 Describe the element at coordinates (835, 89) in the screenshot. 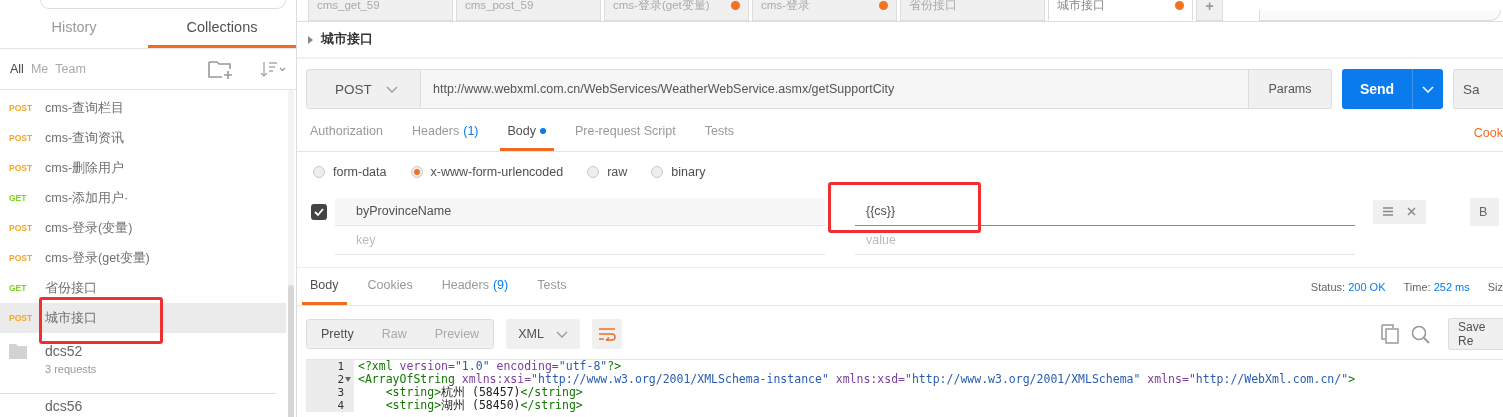

I see `url-field: http://www.webxml.com.cn/WebServices/WeatherWebService.asmx/getSupportCity` at that location.